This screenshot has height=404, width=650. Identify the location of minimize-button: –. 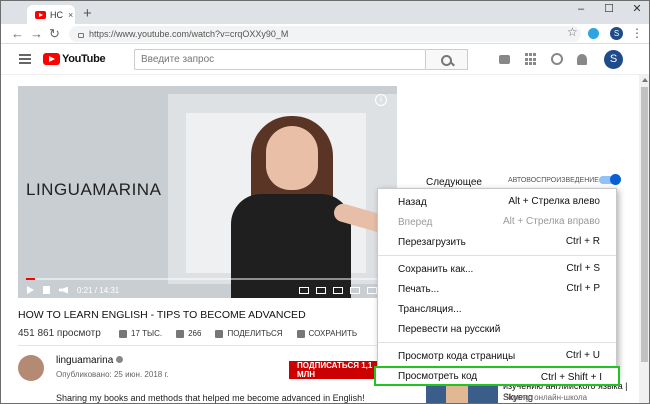
(581, 10).